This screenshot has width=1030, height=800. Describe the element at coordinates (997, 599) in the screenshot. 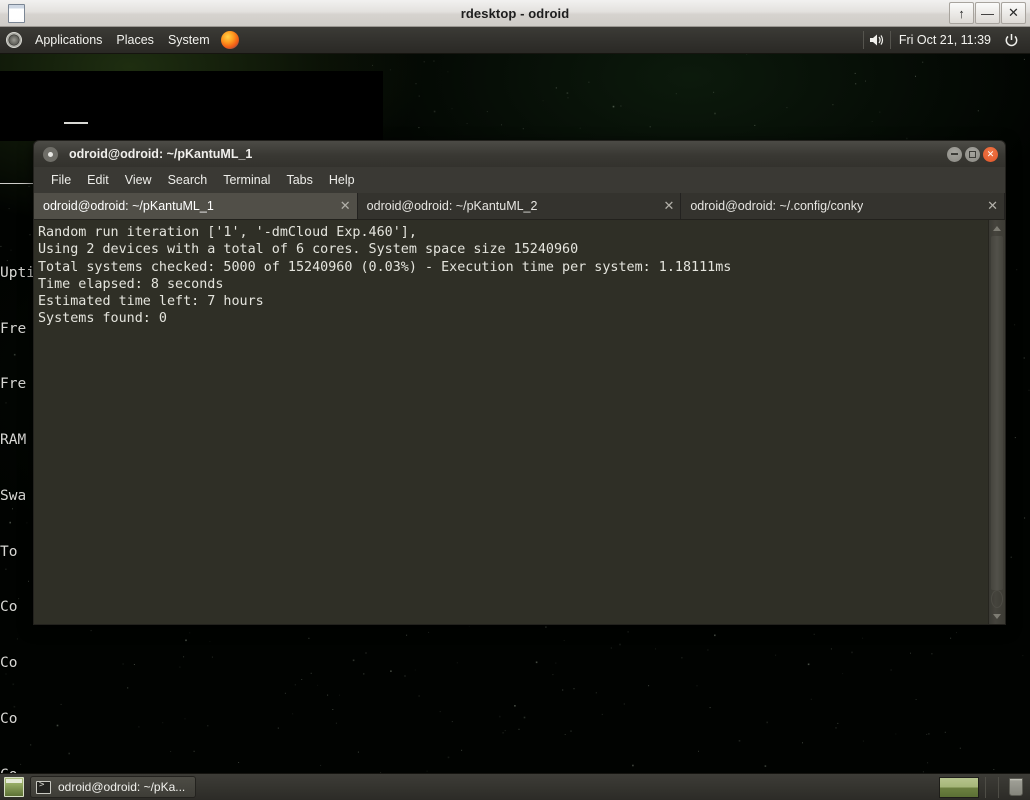

I see `scrollbar-knob` at that location.